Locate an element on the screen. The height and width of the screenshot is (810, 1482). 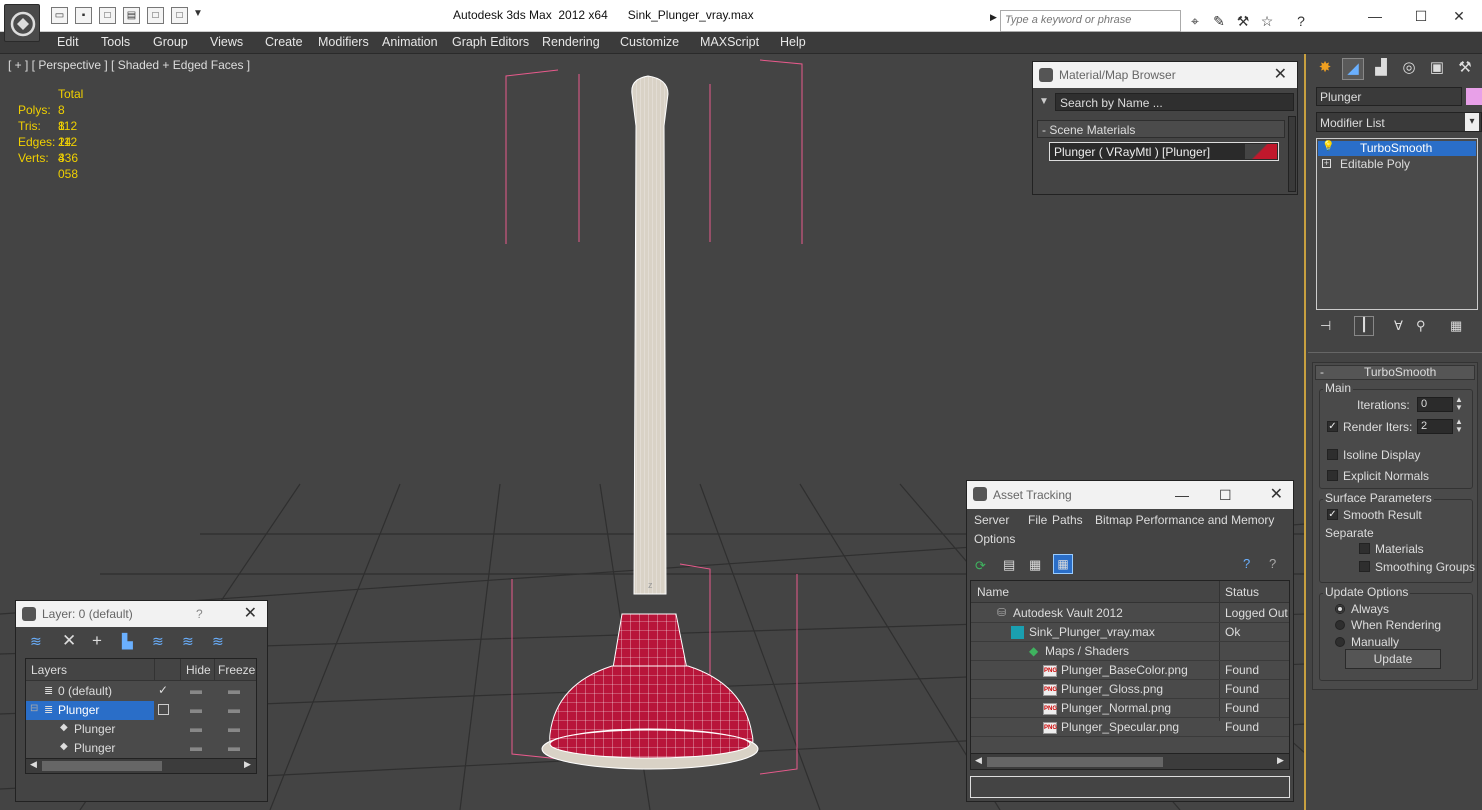
utilities-tab-icon: ⚒ is located at coordinates (1465, 69).